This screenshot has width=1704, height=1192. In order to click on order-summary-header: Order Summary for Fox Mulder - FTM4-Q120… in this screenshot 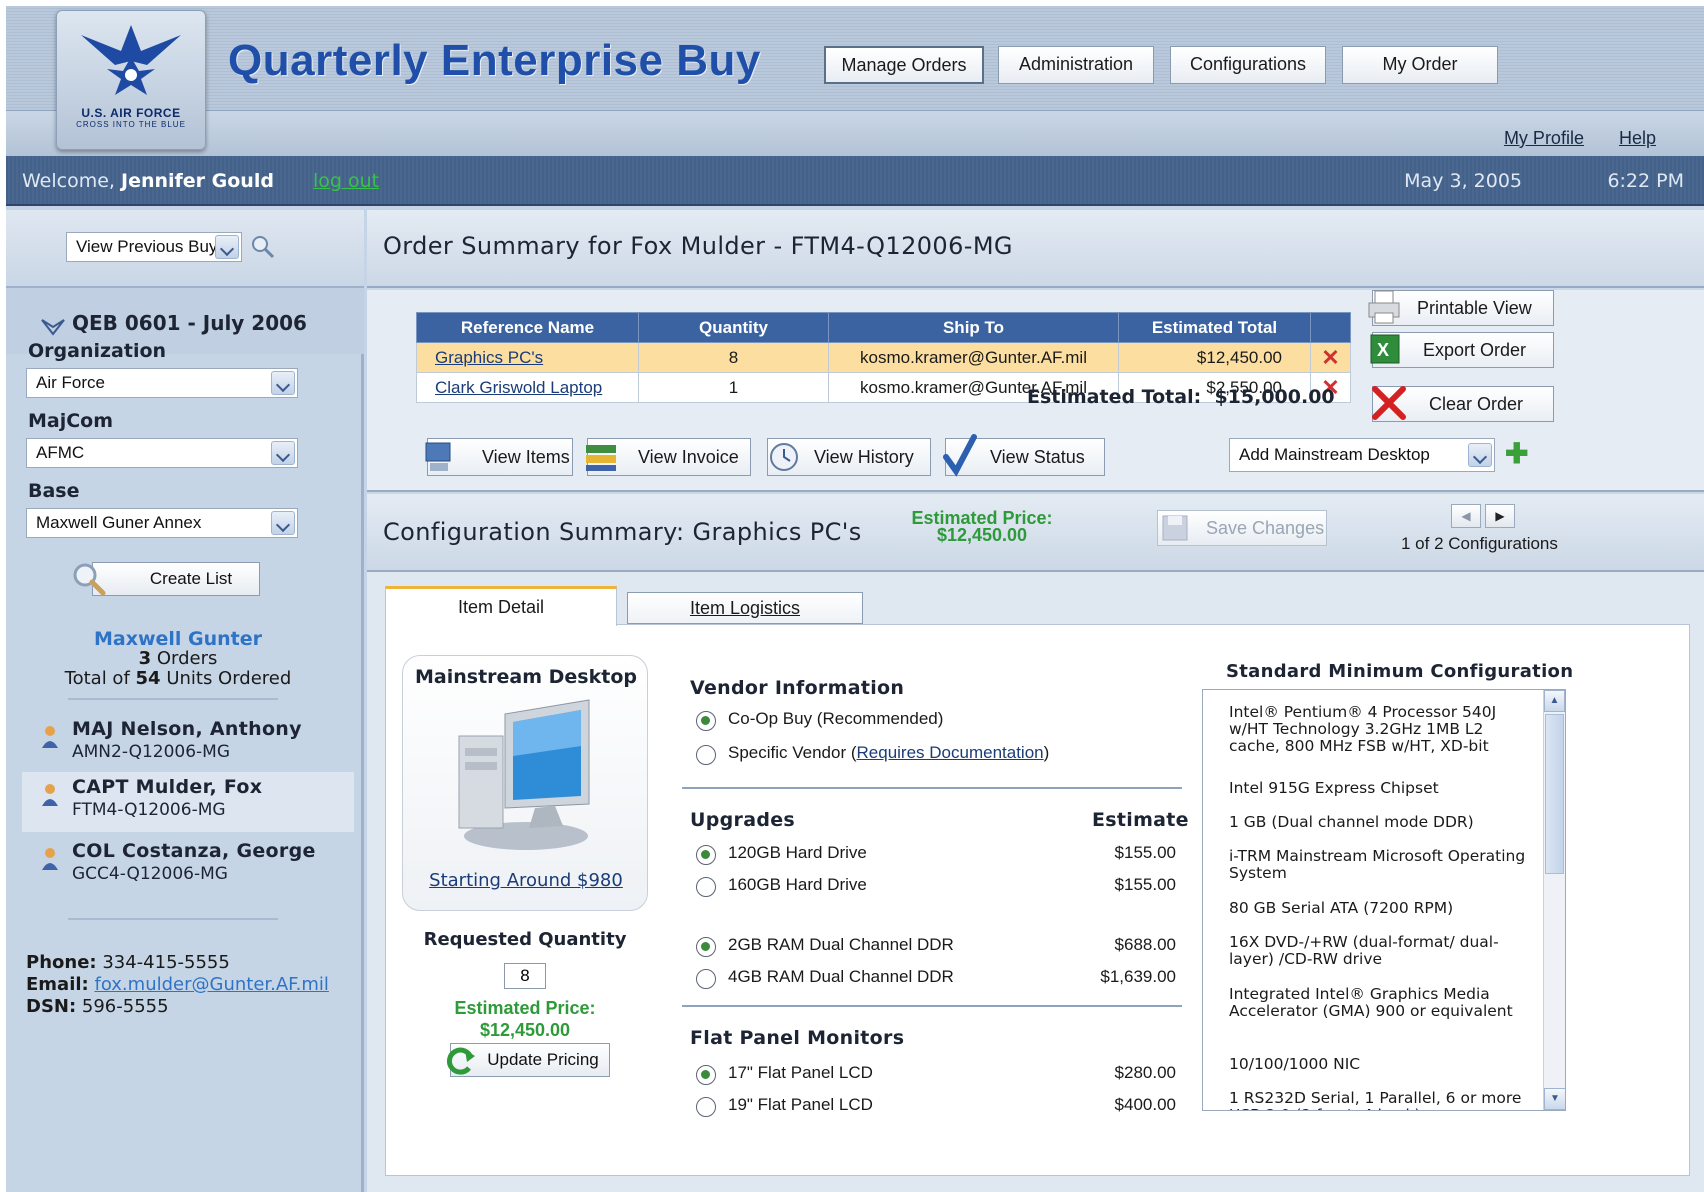, I will do `click(1035, 249)`.